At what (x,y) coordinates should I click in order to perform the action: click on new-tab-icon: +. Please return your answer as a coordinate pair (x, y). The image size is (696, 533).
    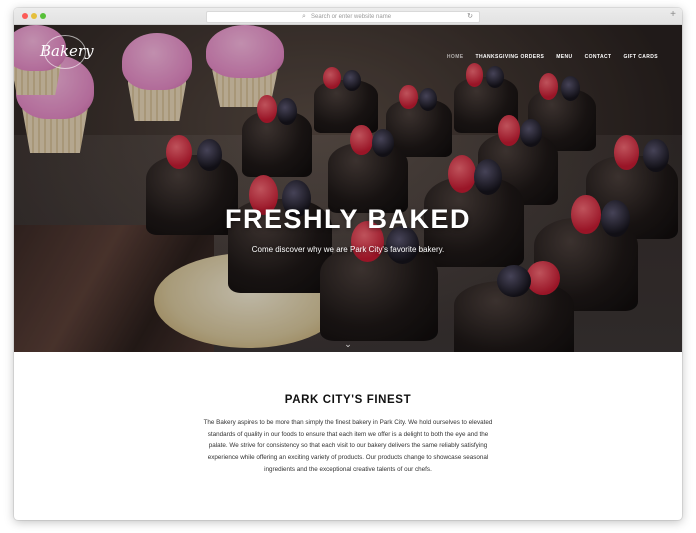
    Looking at the image, I should click on (673, 15).